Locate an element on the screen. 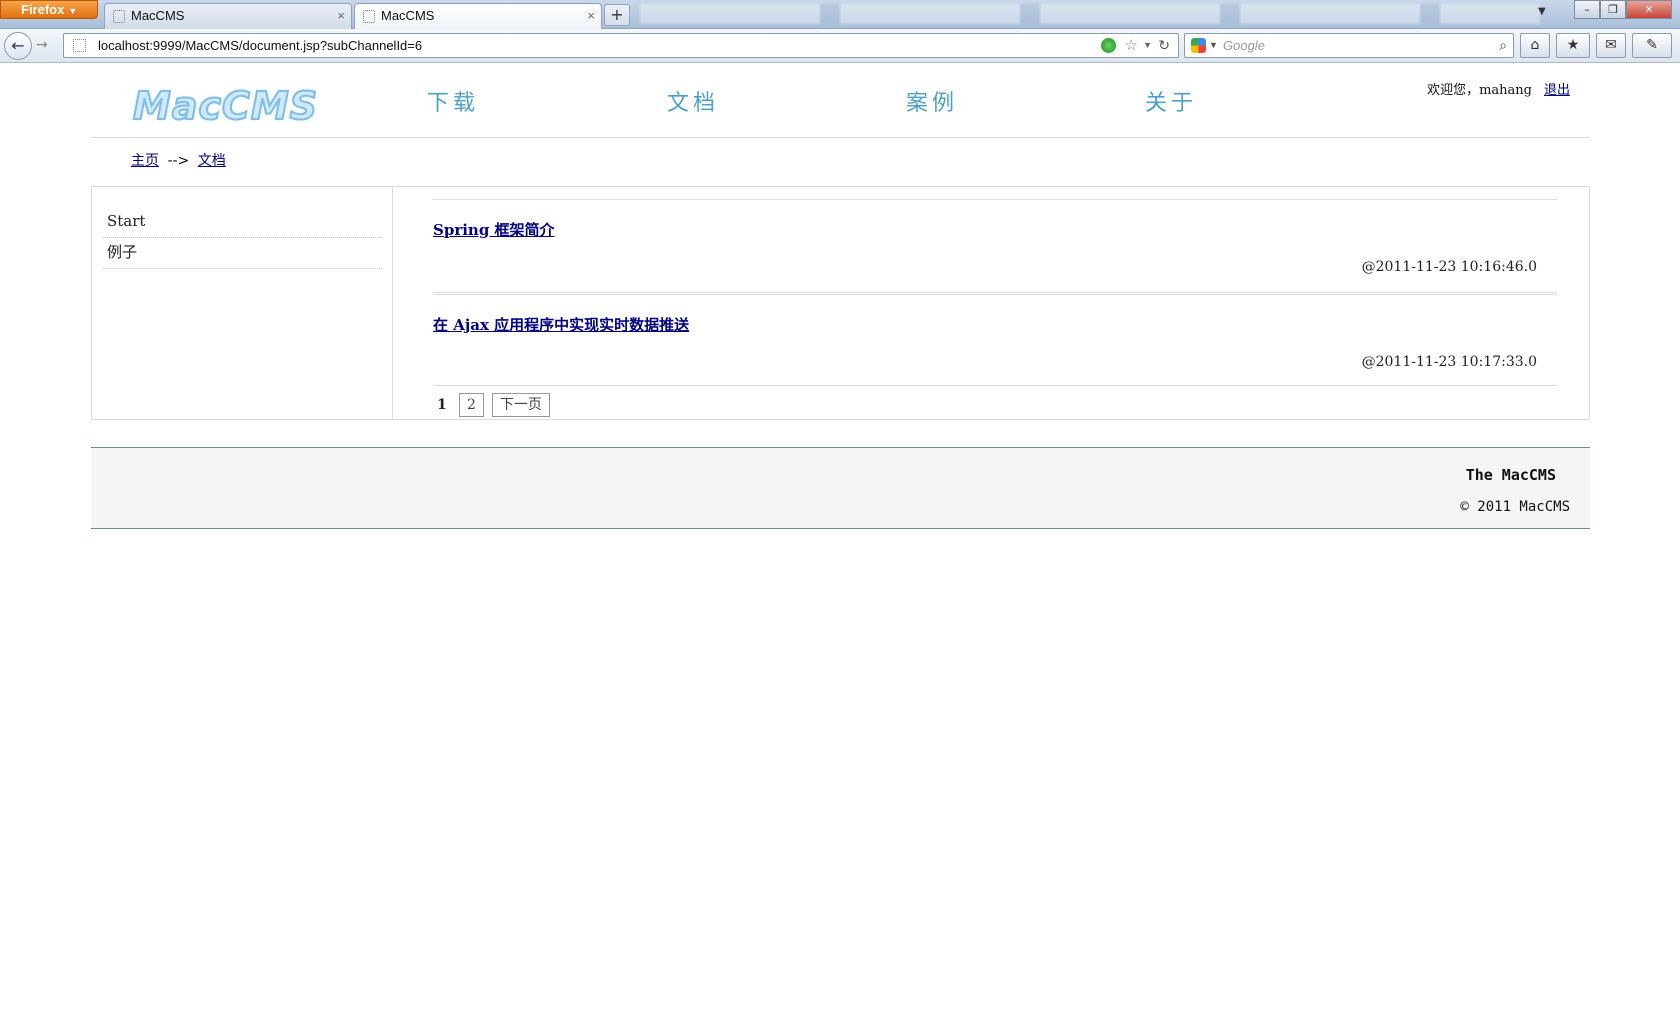  document-date: @2011-11-23 10:16:46.0 is located at coordinates (1449, 267).